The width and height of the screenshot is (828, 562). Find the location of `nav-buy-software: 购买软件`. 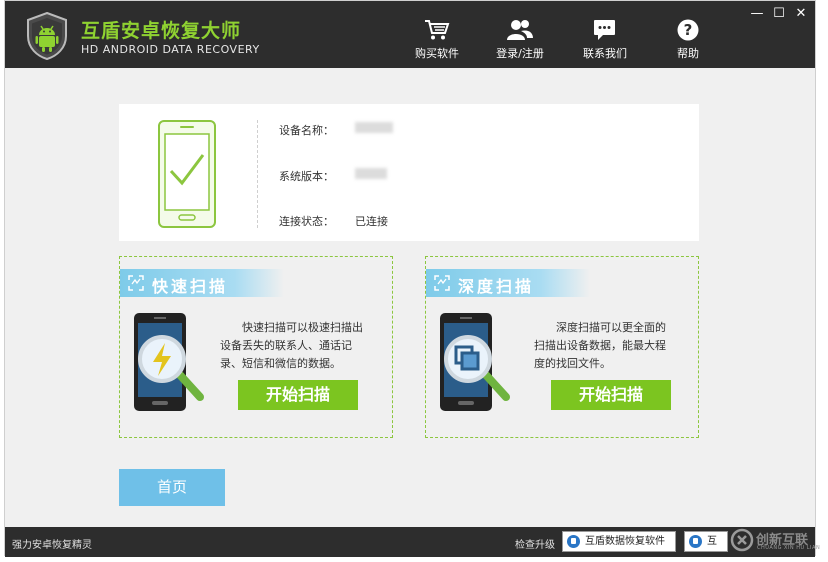

nav-buy-software: 购买软件 is located at coordinates (437, 40).